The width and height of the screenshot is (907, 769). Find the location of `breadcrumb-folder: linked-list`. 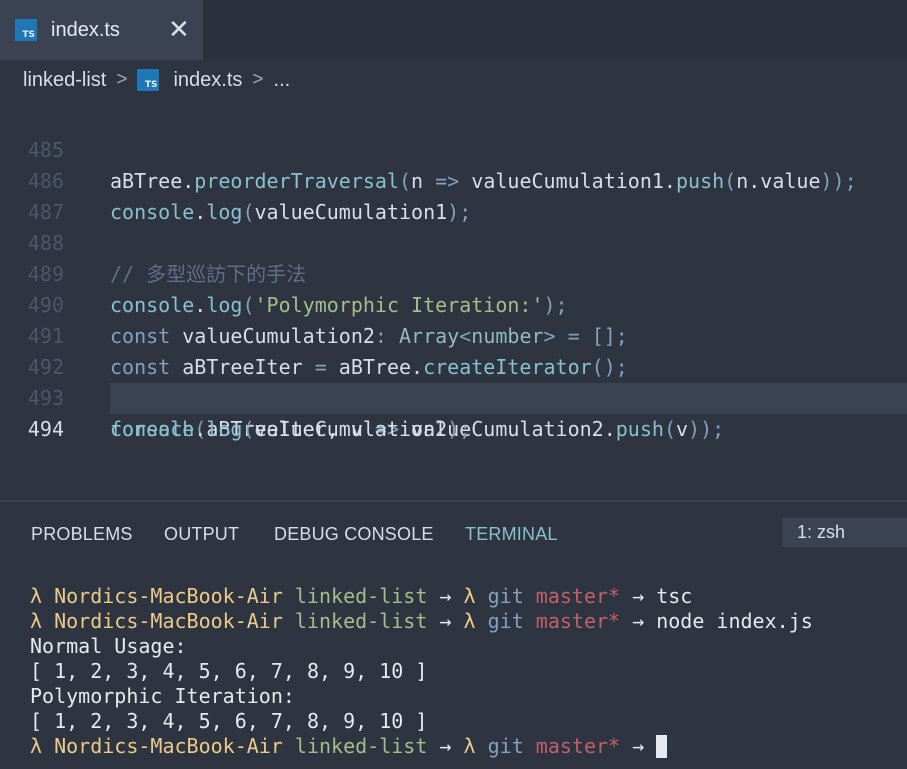

breadcrumb-folder: linked-list is located at coordinates (64, 80).